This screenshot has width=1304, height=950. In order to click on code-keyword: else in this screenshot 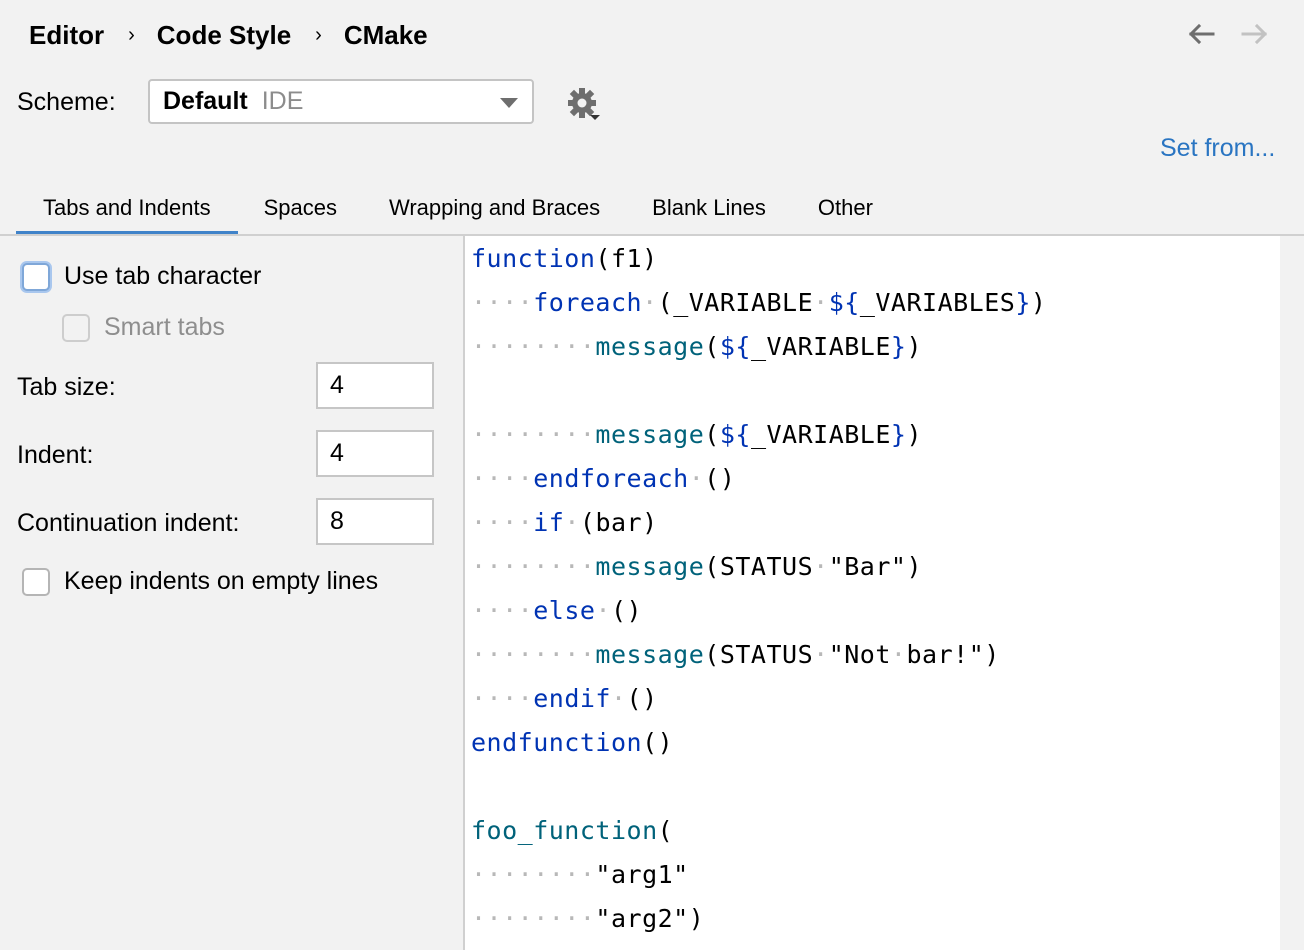, I will do `click(564, 610)`.